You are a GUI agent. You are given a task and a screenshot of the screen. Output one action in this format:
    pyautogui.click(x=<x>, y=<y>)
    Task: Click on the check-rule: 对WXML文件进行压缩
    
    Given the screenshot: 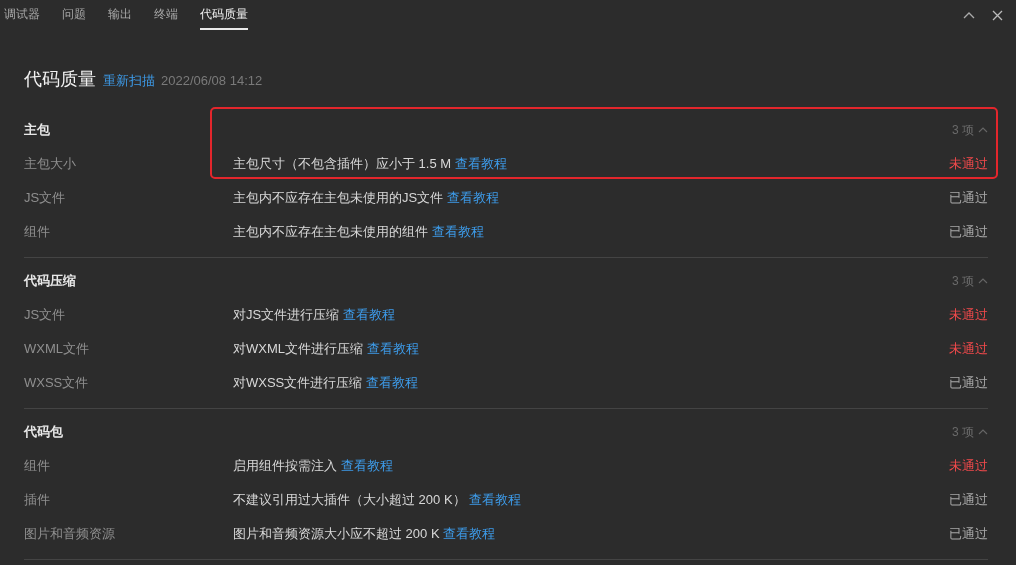 What is the action you would take?
    pyautogui.click(x=298, y=349)
    